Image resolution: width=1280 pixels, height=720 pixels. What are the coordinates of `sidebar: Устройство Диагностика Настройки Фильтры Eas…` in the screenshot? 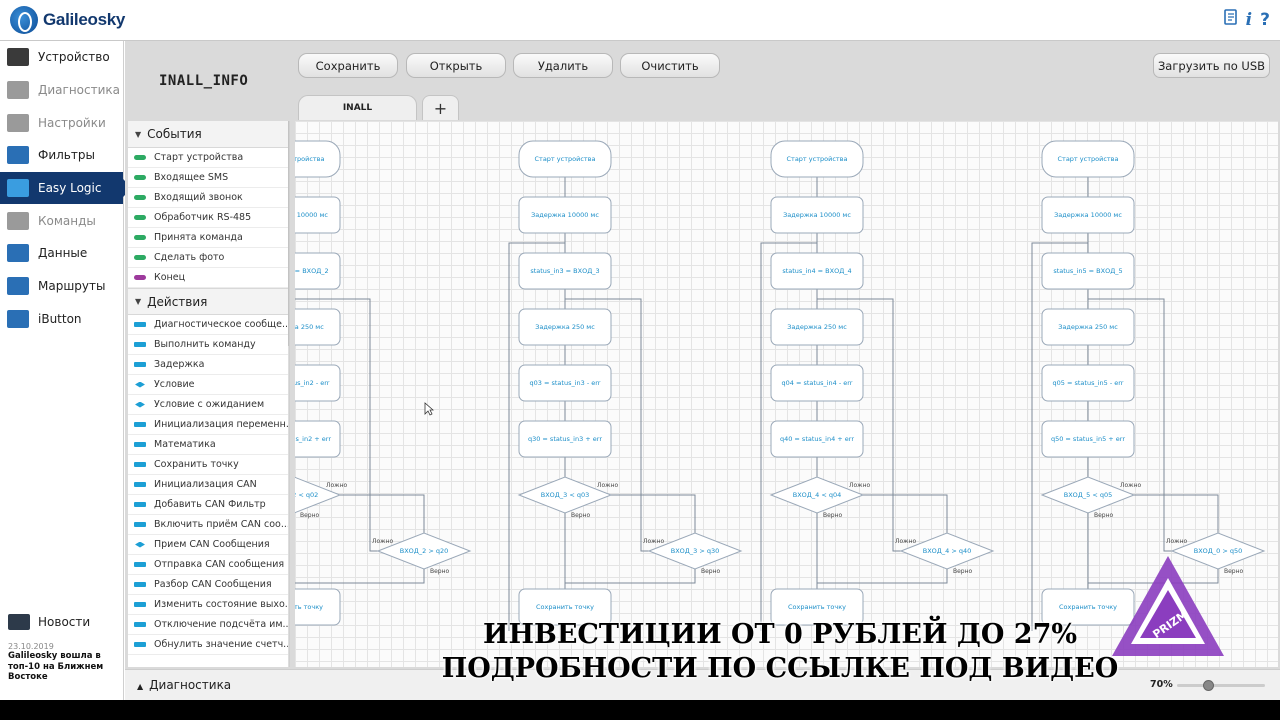 It's located at (66, 370).